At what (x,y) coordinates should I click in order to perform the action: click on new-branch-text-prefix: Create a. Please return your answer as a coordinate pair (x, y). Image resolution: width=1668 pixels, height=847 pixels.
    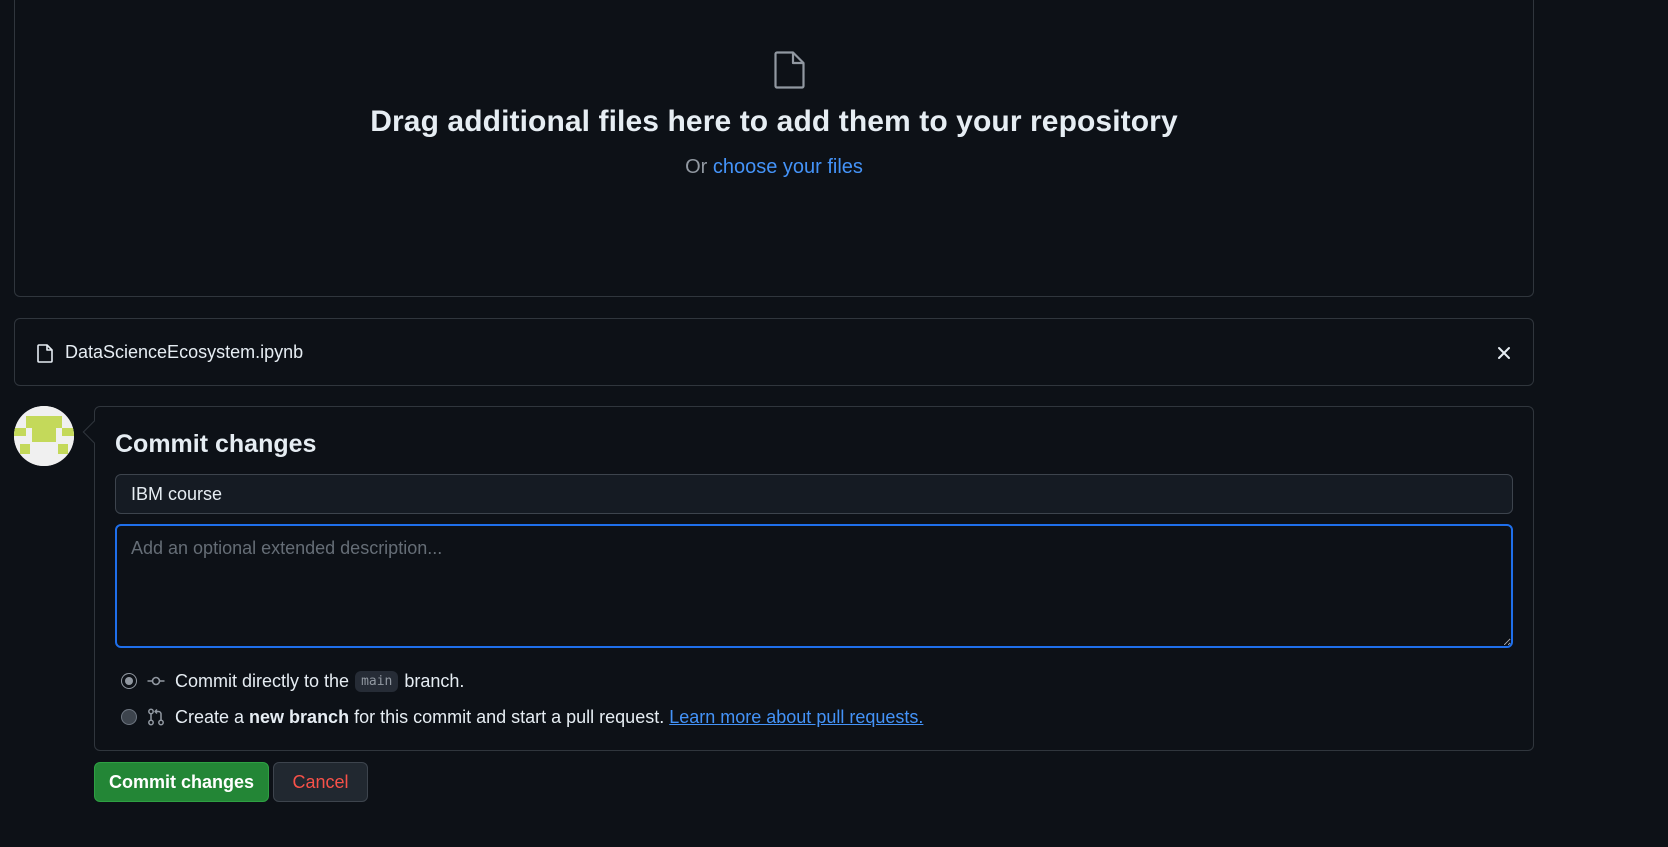
    Looking at the image, I should click on (210, 716).